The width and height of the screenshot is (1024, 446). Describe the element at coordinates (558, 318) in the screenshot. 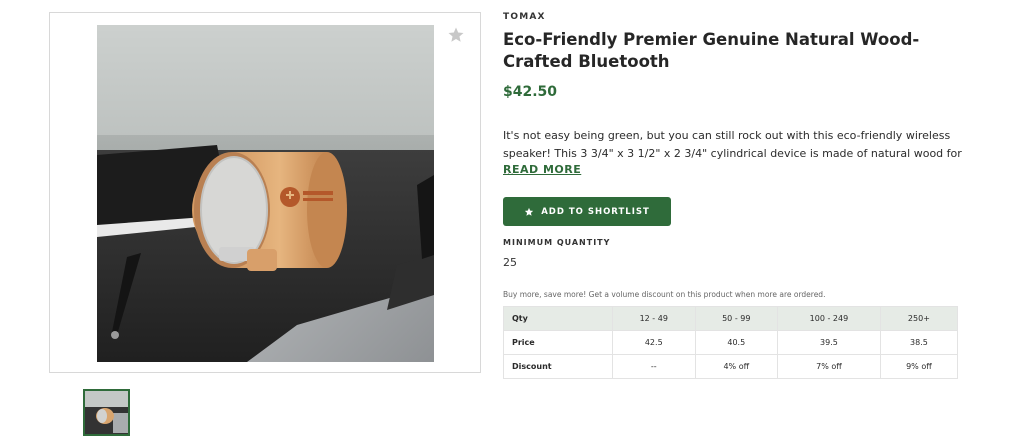

I see `table-header-cell: Qty` at that location.